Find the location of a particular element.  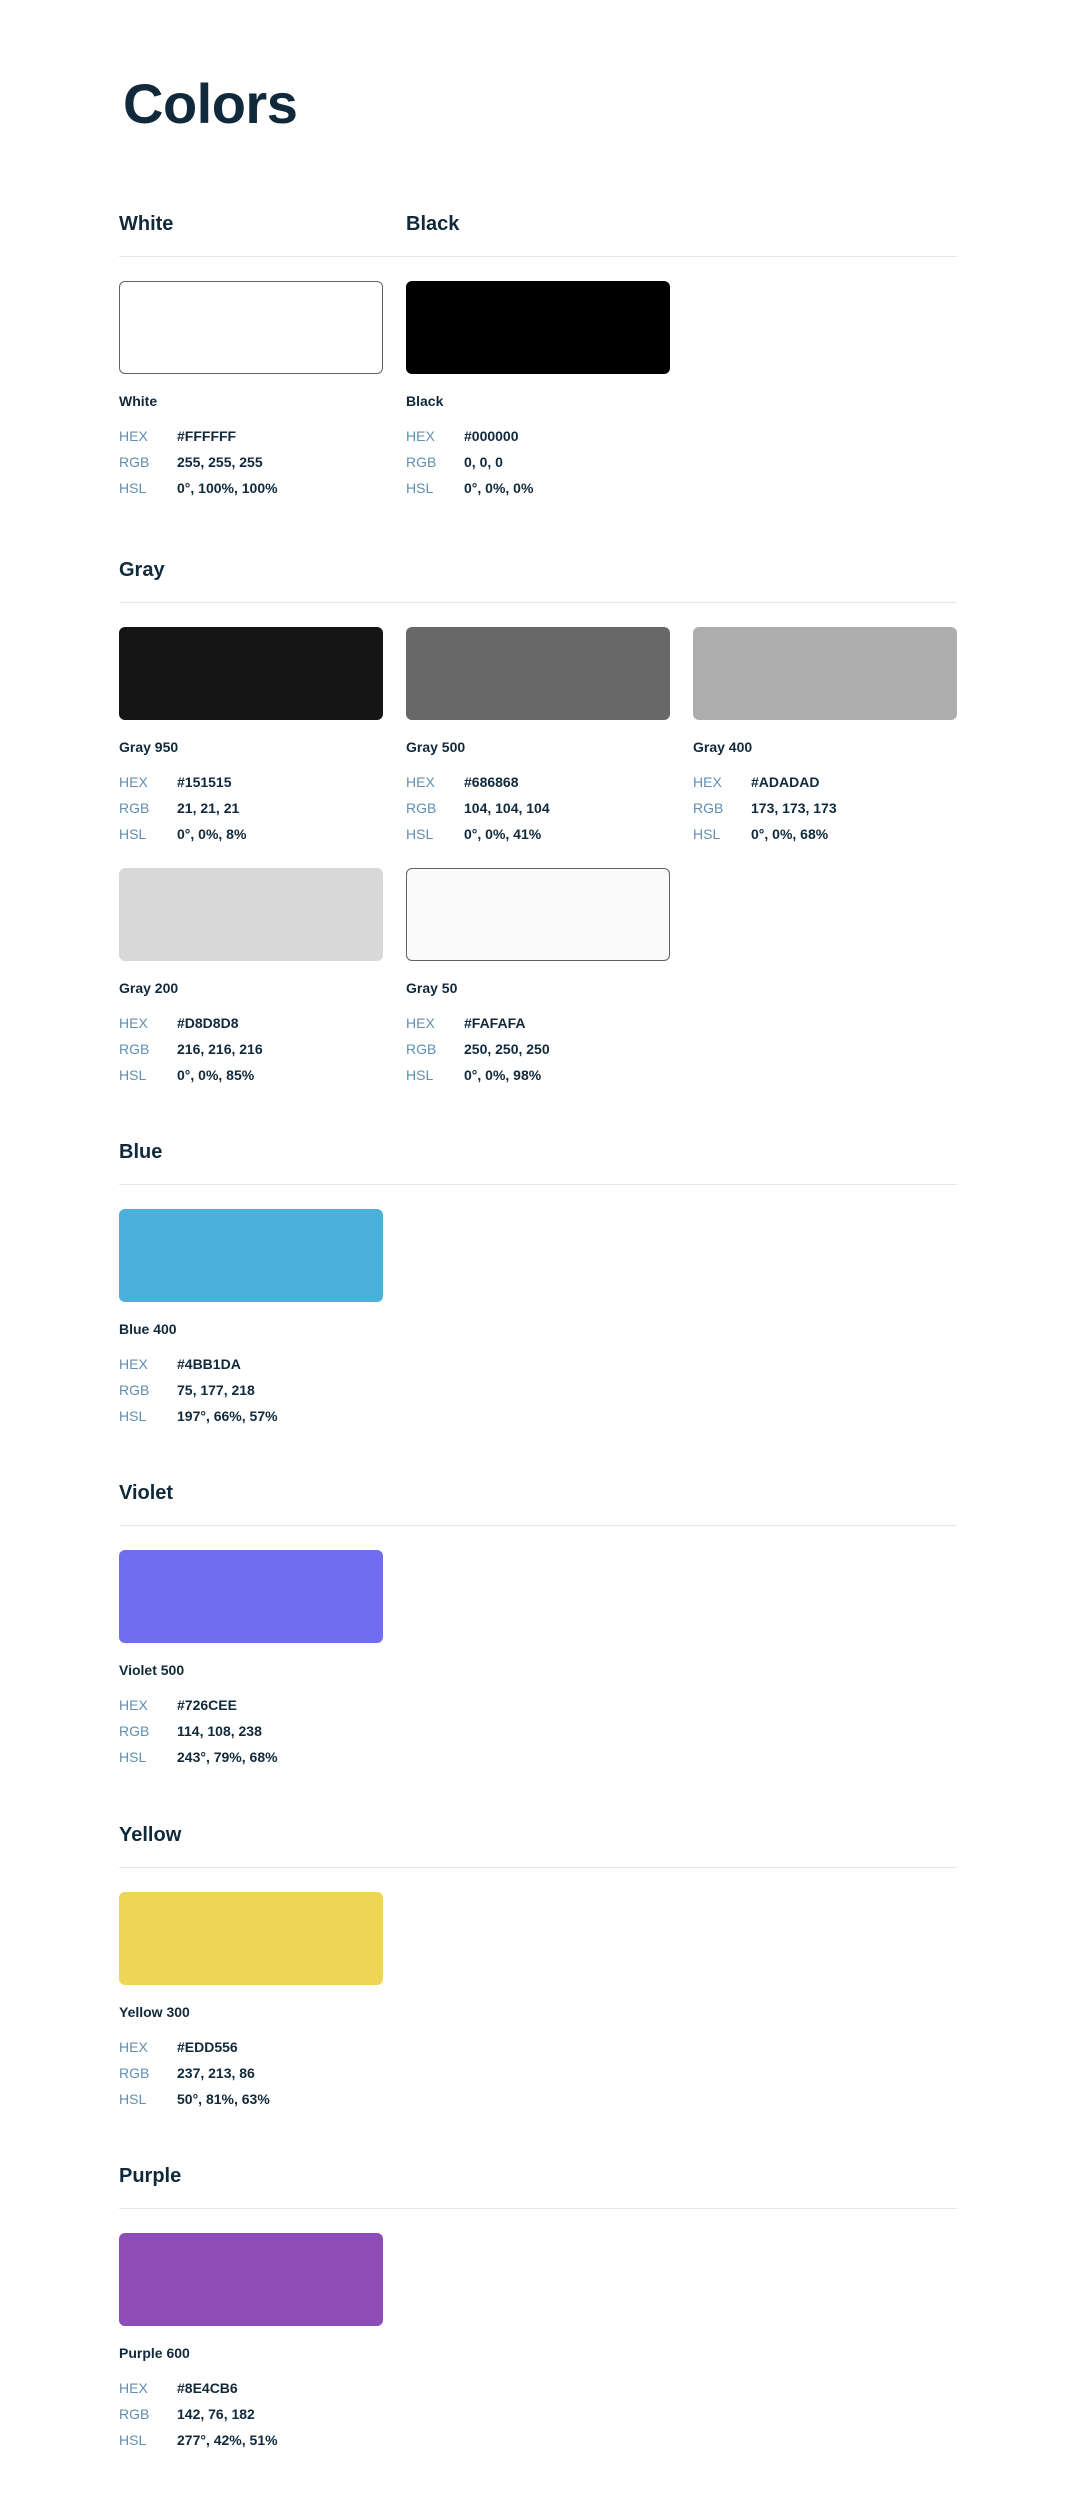

rgb-value: 114, 108, 238 is located at coordinates (219, 1731).